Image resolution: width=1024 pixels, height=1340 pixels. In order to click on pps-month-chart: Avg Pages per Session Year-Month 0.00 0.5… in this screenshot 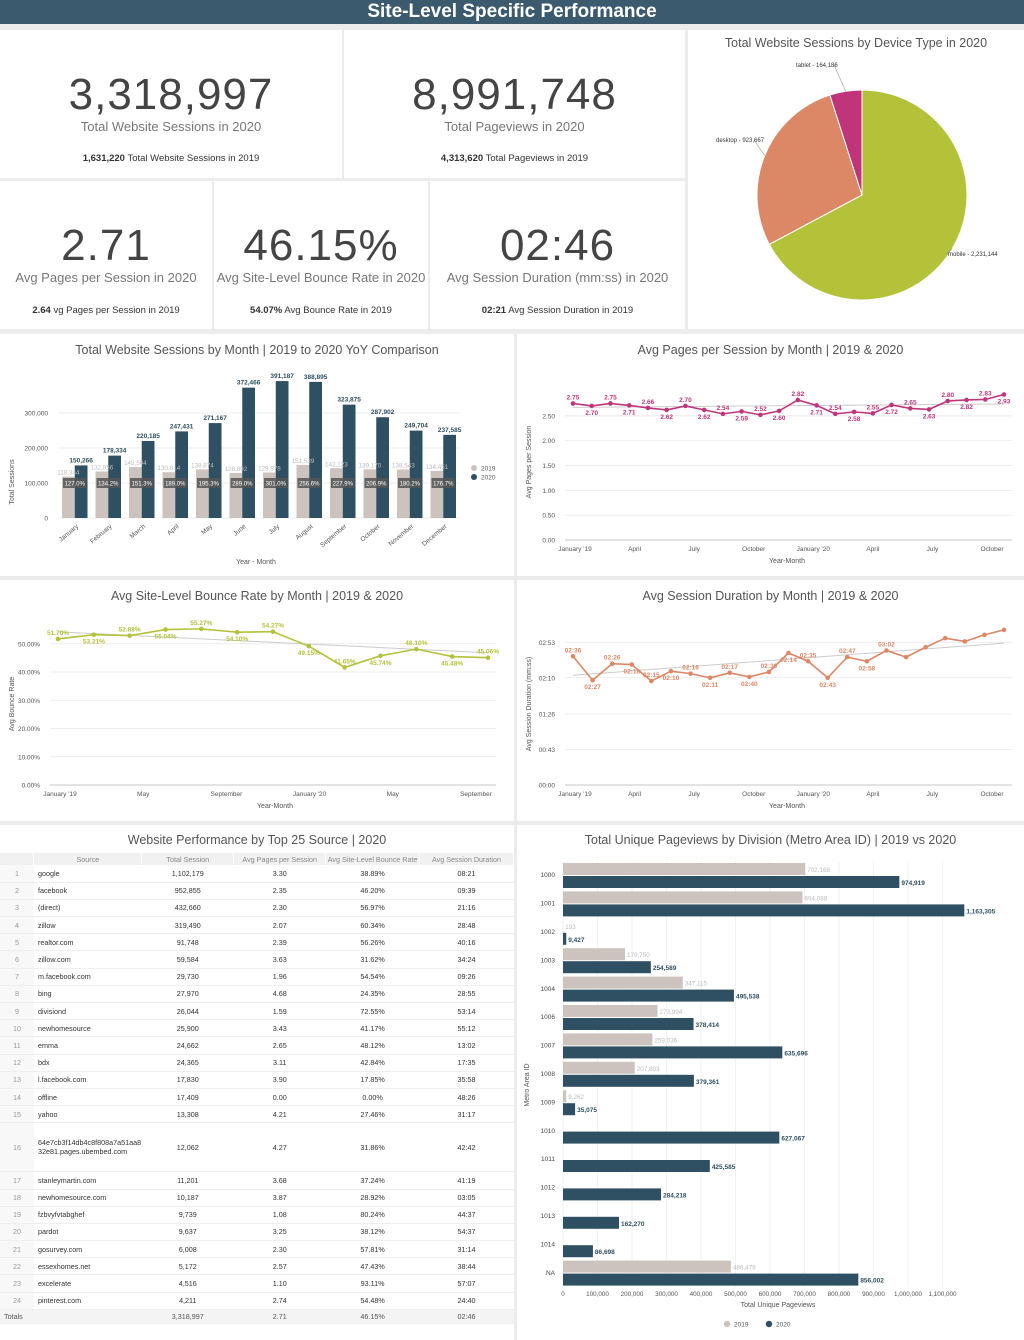, I will do `click(769, 477)`.